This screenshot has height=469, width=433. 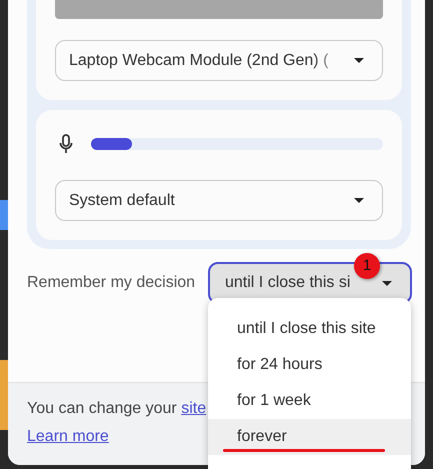 What do you see at coordinates (219, 200) in the screenshot?
I see `microphone-select: System default` at bounding box center [219, 200].